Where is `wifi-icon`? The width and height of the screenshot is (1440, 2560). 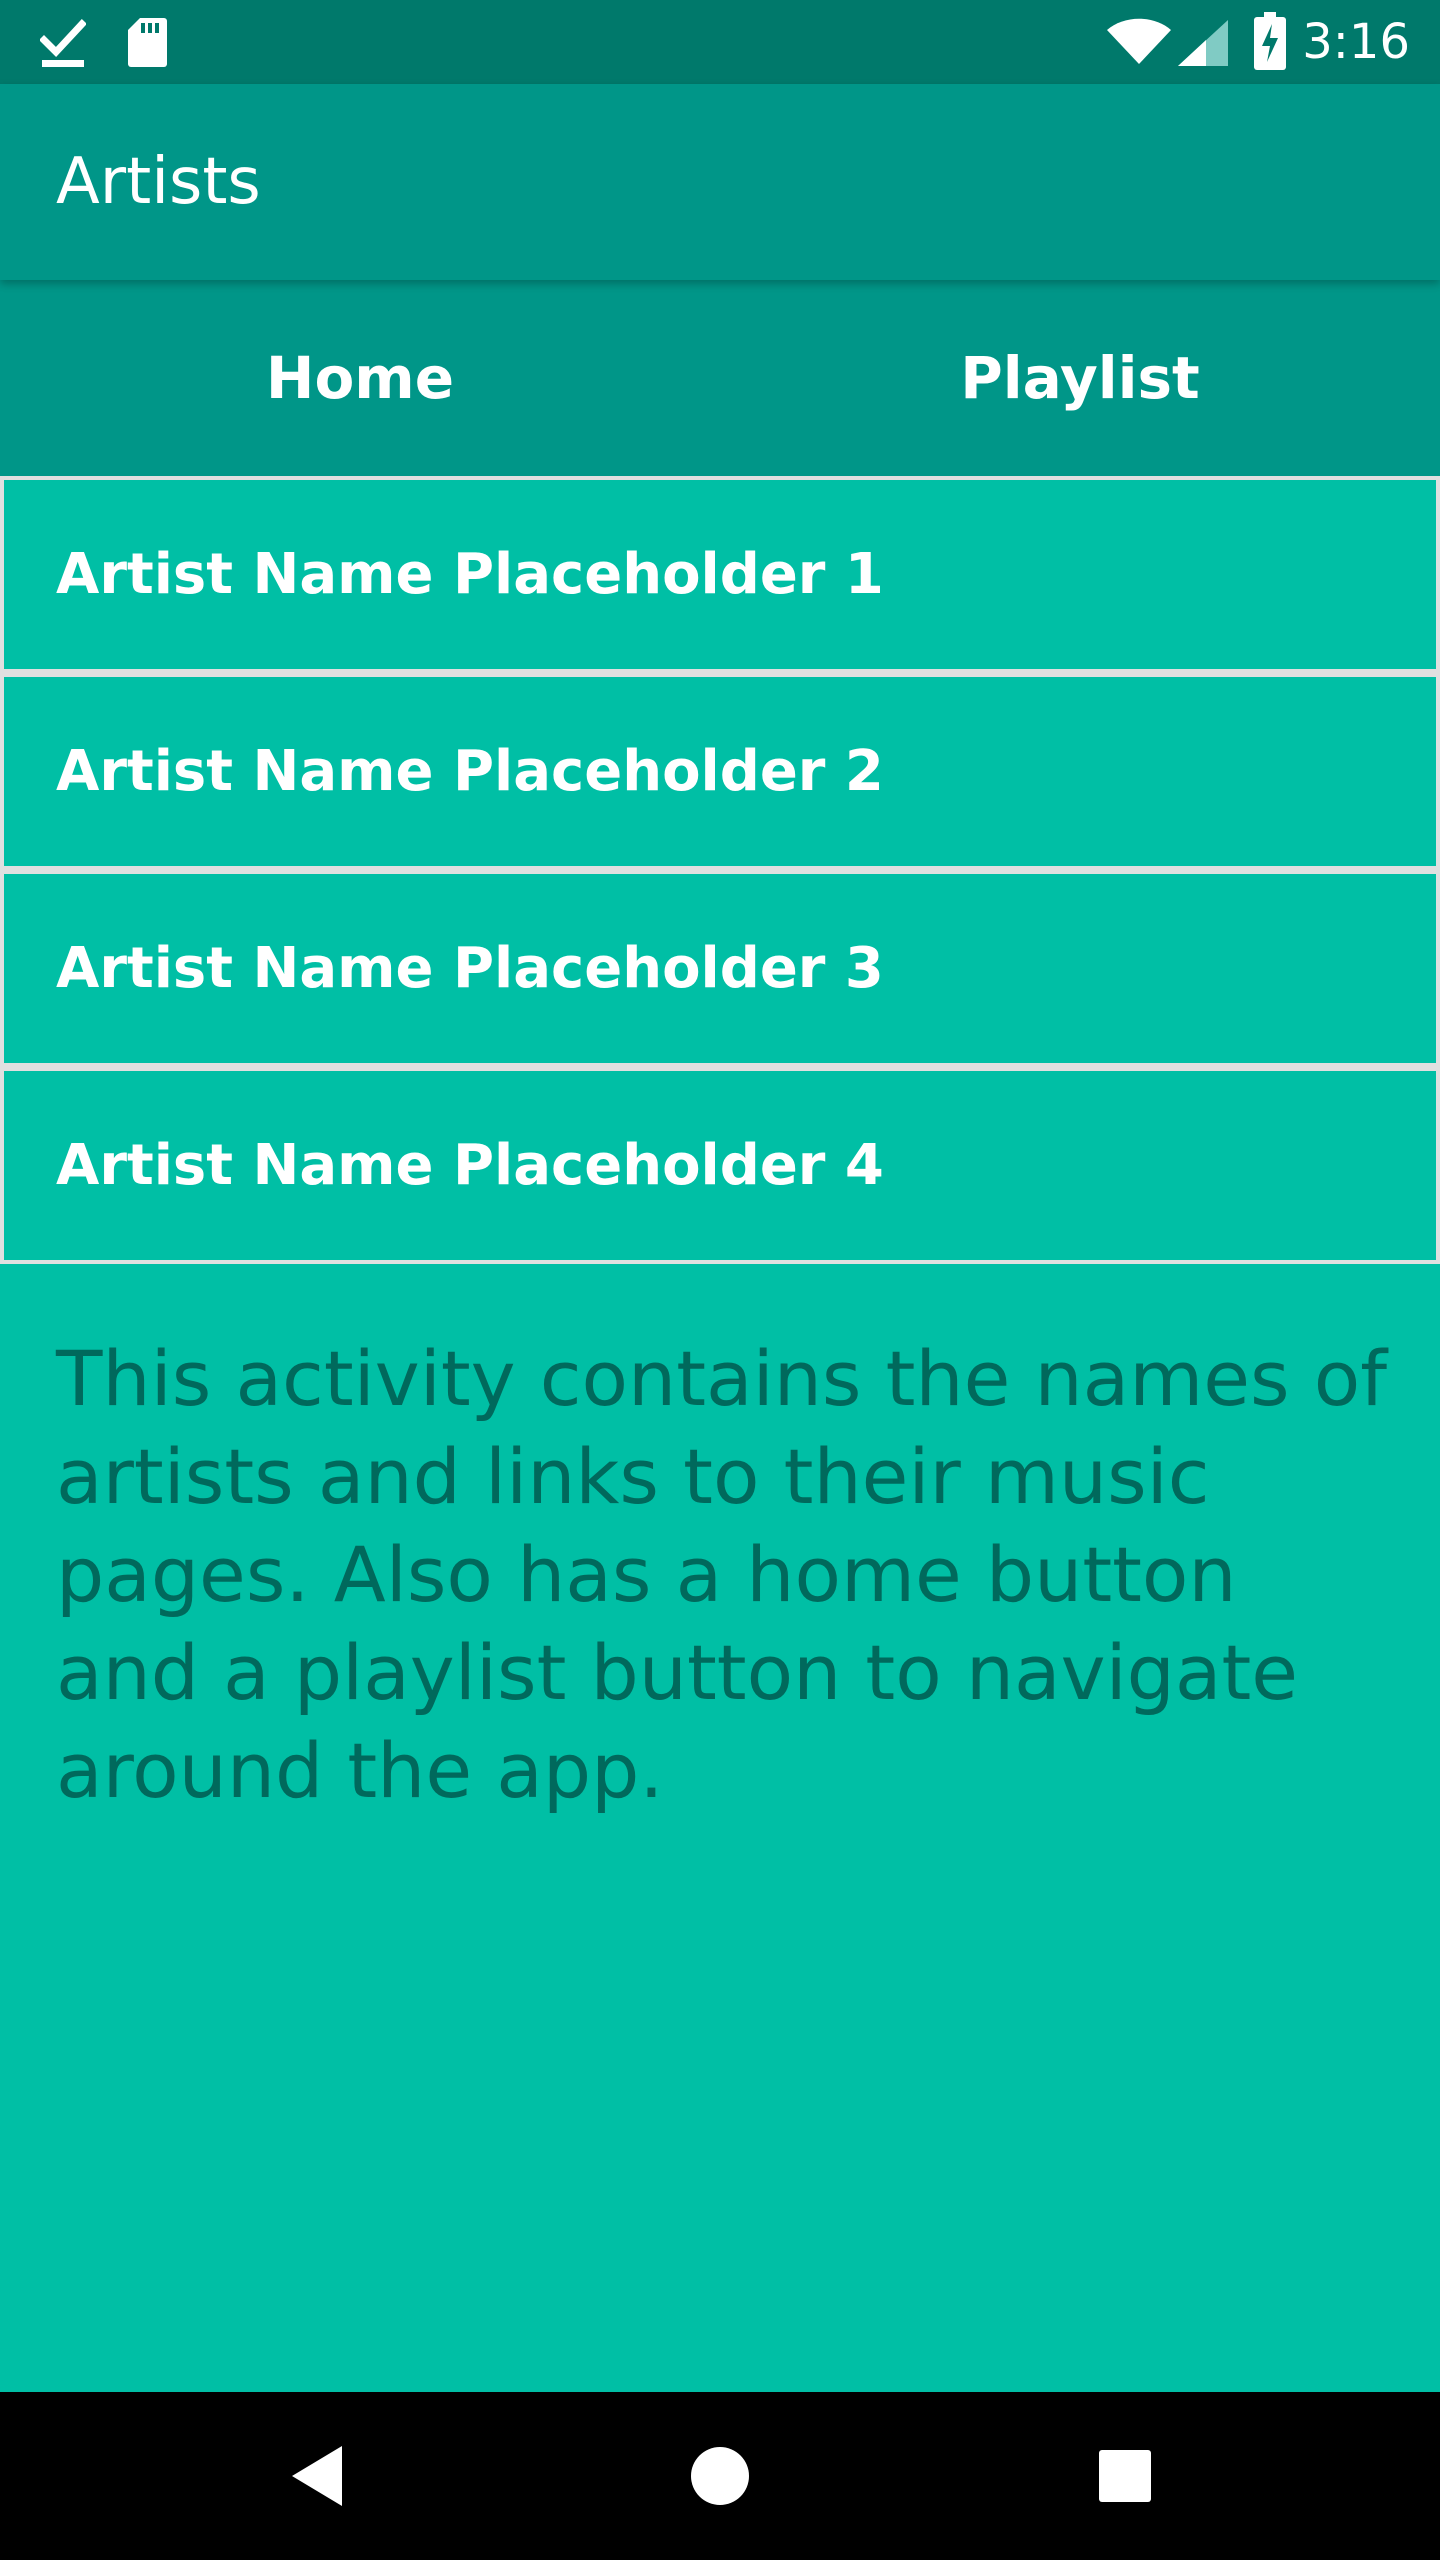
wifi-icon is located at coordinates (1139, 41).